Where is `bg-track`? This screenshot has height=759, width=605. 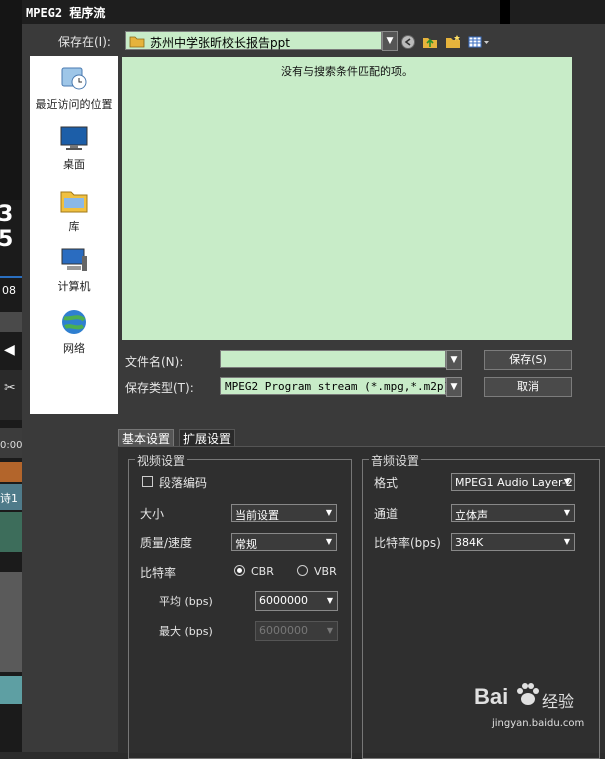 bg-track is located at coordinates (11, 622).